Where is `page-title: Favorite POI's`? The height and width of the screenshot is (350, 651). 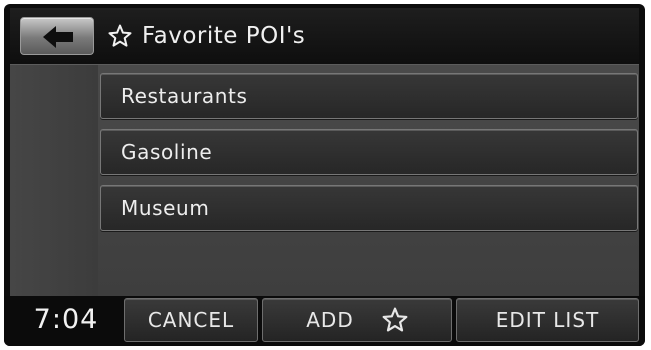 page-title: Favorite POI's is located at coordinates (224, 36).